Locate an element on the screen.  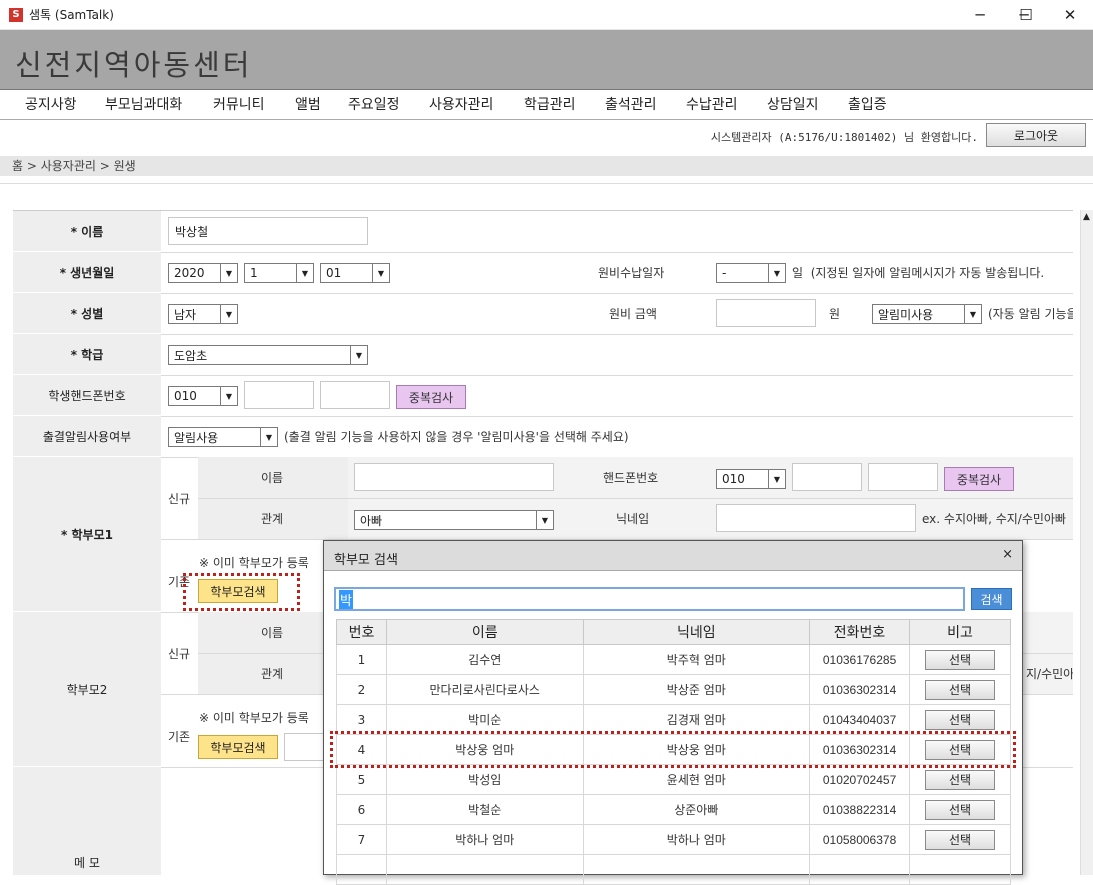
logout-button: 로그아웃 is located at coordinates (1036, 135).